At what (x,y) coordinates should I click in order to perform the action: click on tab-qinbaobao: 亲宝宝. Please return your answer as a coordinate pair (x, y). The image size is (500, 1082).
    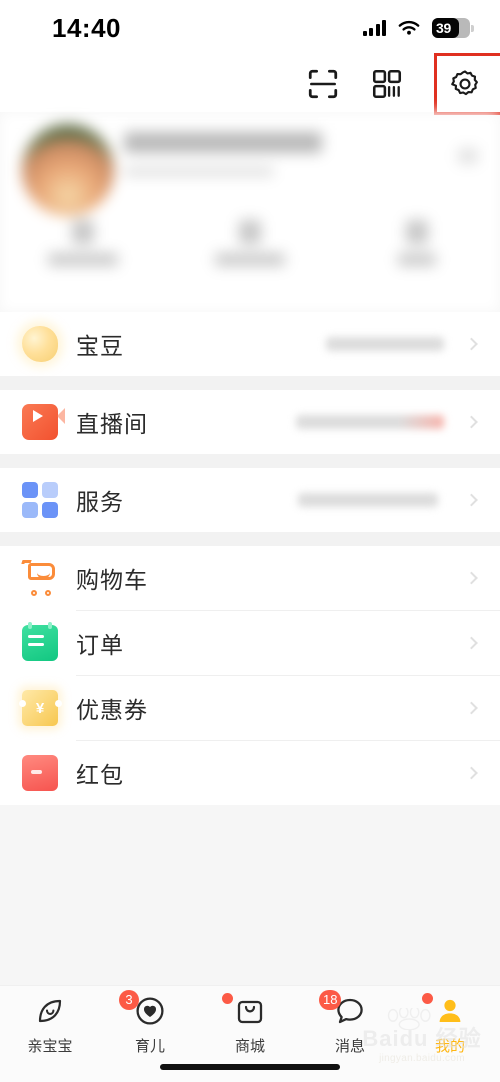
    Looking at the image, I should click on (50, 1025).